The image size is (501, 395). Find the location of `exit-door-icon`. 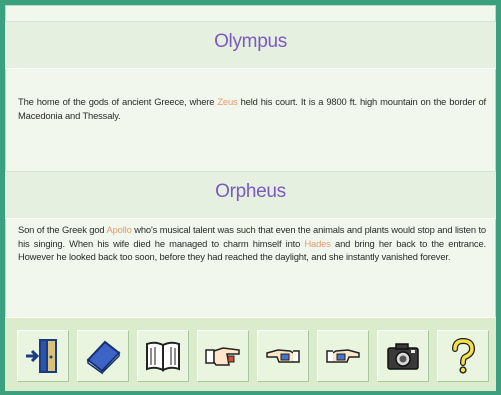

exit-door-icon is located at coordinates (41, 356).